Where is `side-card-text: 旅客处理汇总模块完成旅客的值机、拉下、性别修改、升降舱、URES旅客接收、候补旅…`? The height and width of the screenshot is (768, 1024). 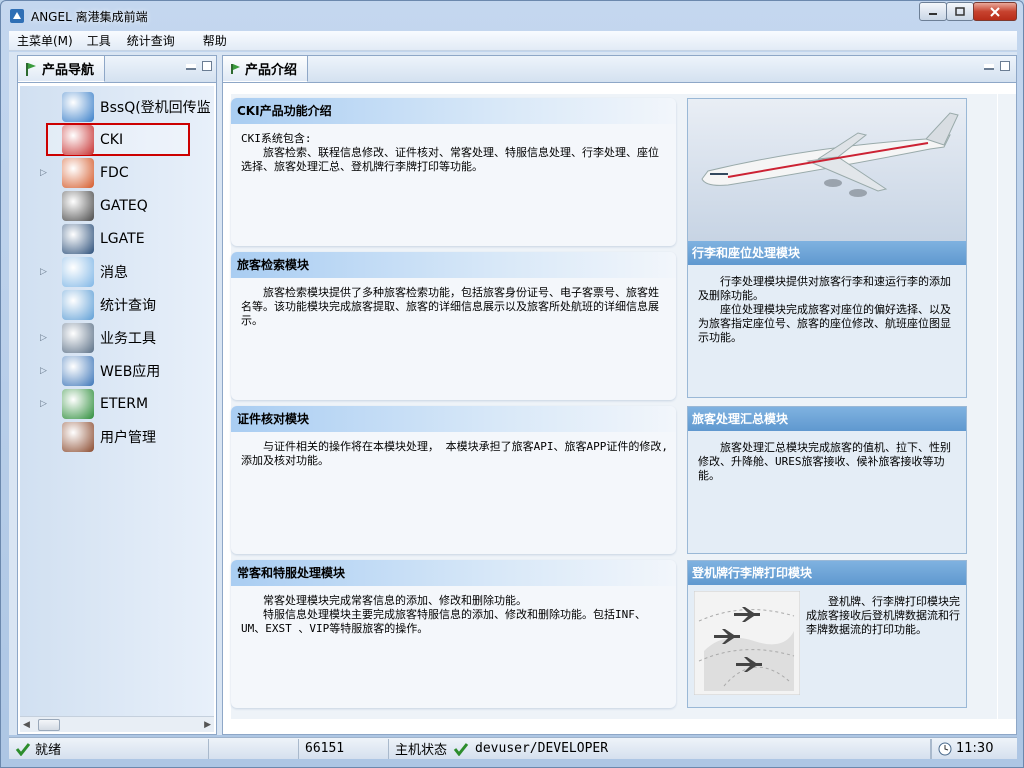 side-card-text: 旅客处理汇总模块完成旅客的值机、拉下、性别修改、升降舱、URES旅客接收、候补旅… is located at coordinates (824, 461).